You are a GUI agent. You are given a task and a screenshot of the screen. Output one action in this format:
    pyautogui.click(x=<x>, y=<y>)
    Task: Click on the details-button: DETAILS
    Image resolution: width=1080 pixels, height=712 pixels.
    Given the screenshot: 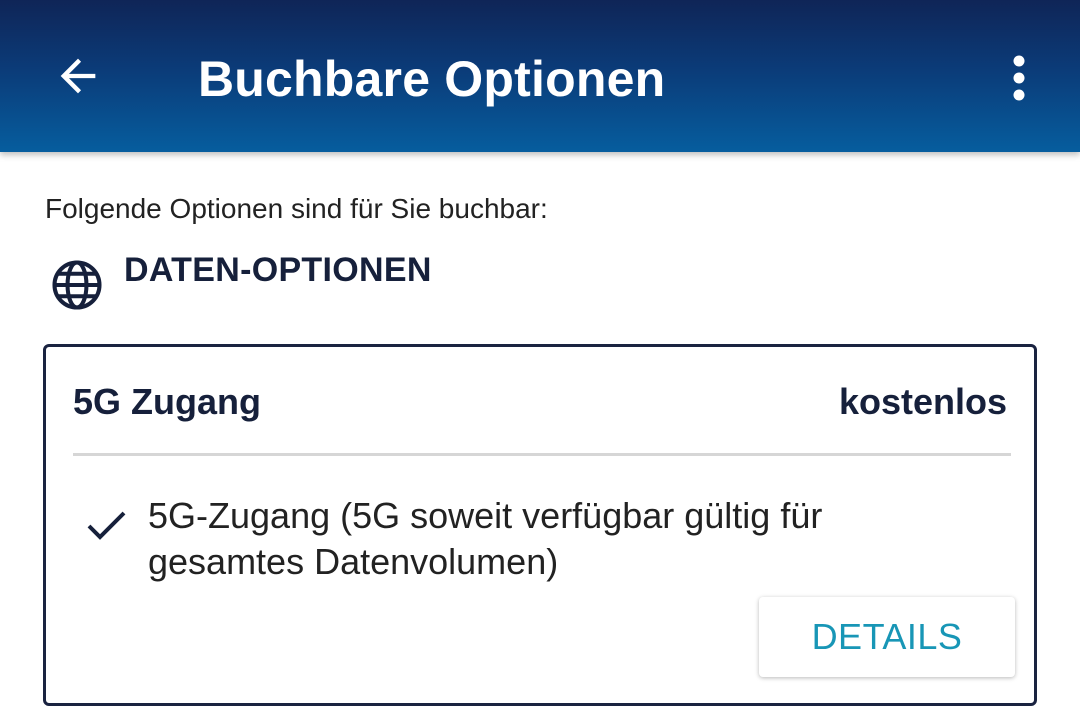 What is the action you would take?
    pyautogui.click(x=887, y=637)
    